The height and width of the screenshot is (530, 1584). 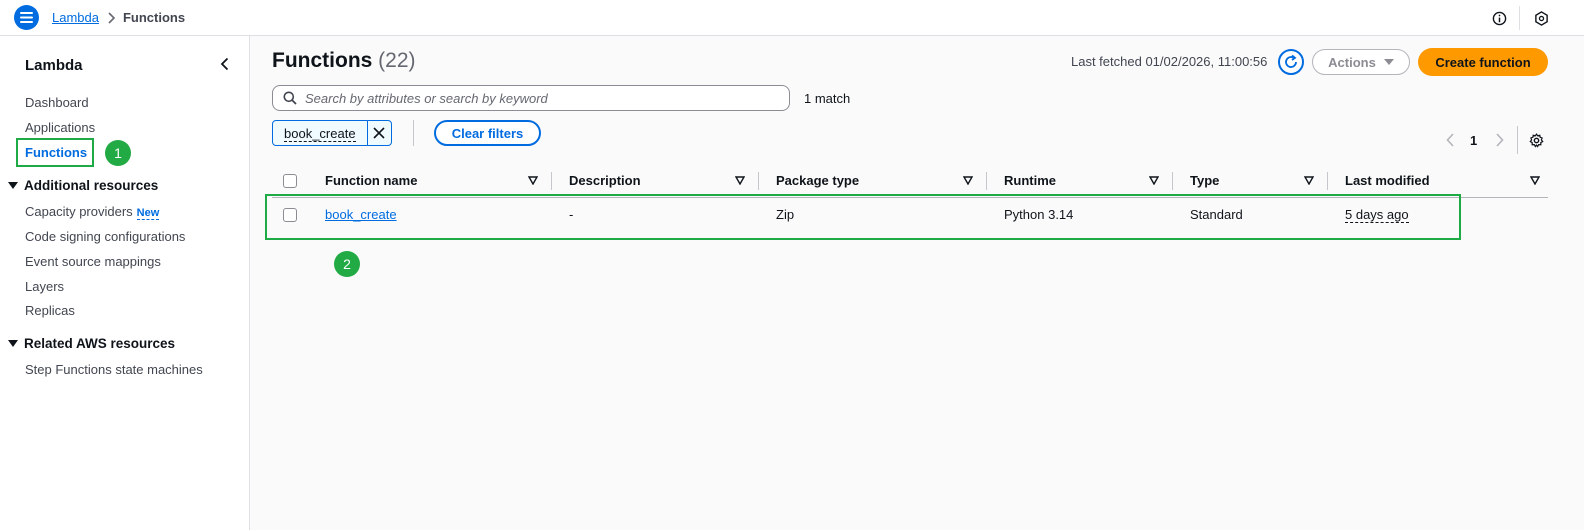 What do you see at coordinates (1536, 140) in the screenshot?
I see `gear-icon` at bounding box center [1536, 140].